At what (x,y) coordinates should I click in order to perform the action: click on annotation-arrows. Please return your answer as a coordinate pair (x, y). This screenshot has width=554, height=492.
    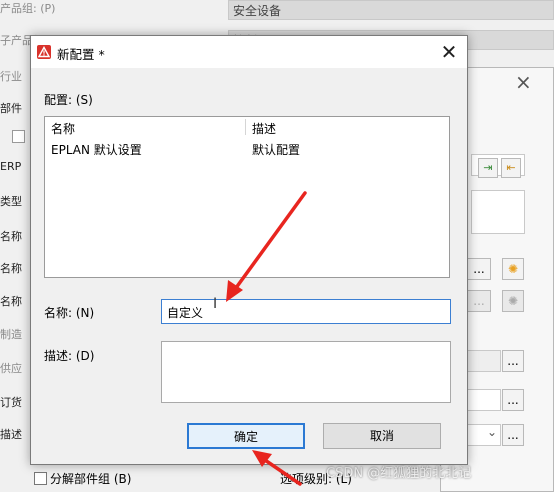
    Looking at the image, I should click on (266, 338).